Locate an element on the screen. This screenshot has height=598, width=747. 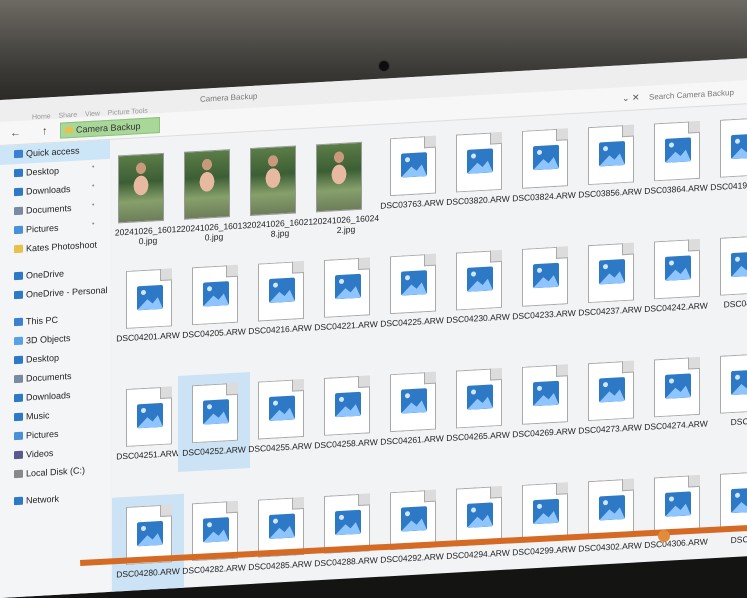
raw-file: DSC04251.ARW is located at coordinates (148, 426).